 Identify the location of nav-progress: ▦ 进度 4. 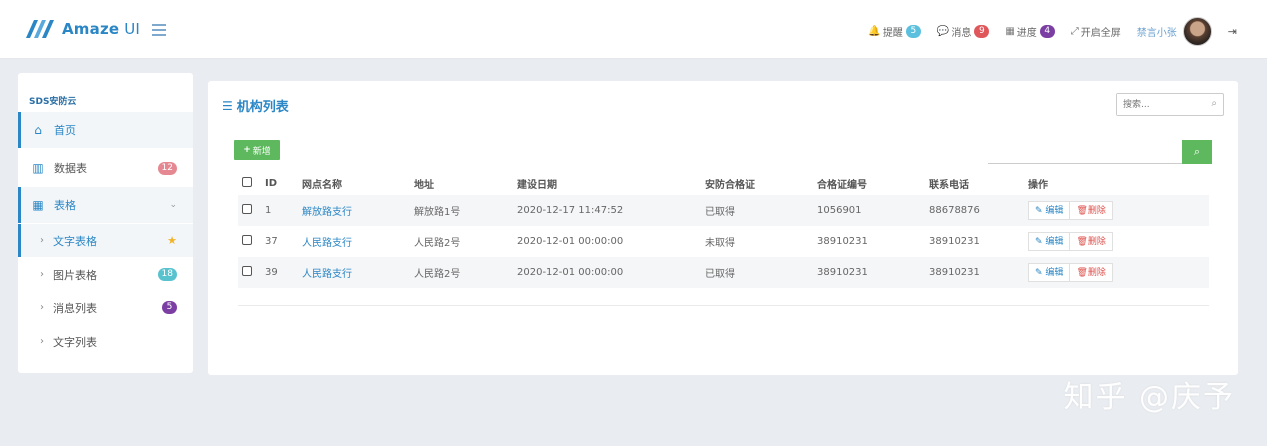
(1030, 31).